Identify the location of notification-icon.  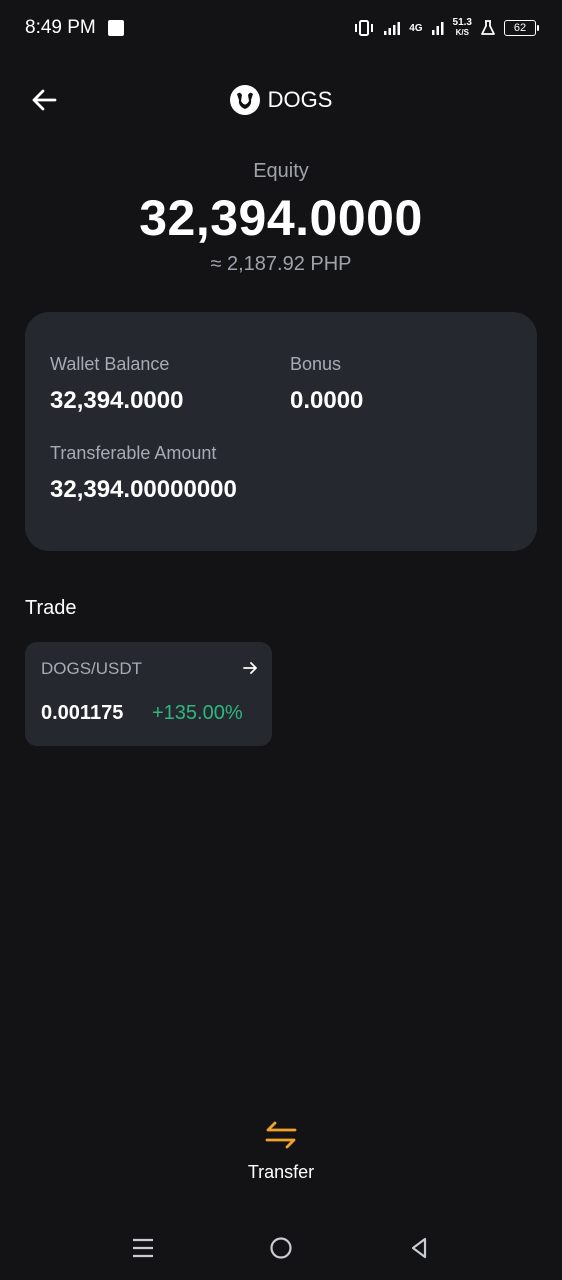
(115, 28).